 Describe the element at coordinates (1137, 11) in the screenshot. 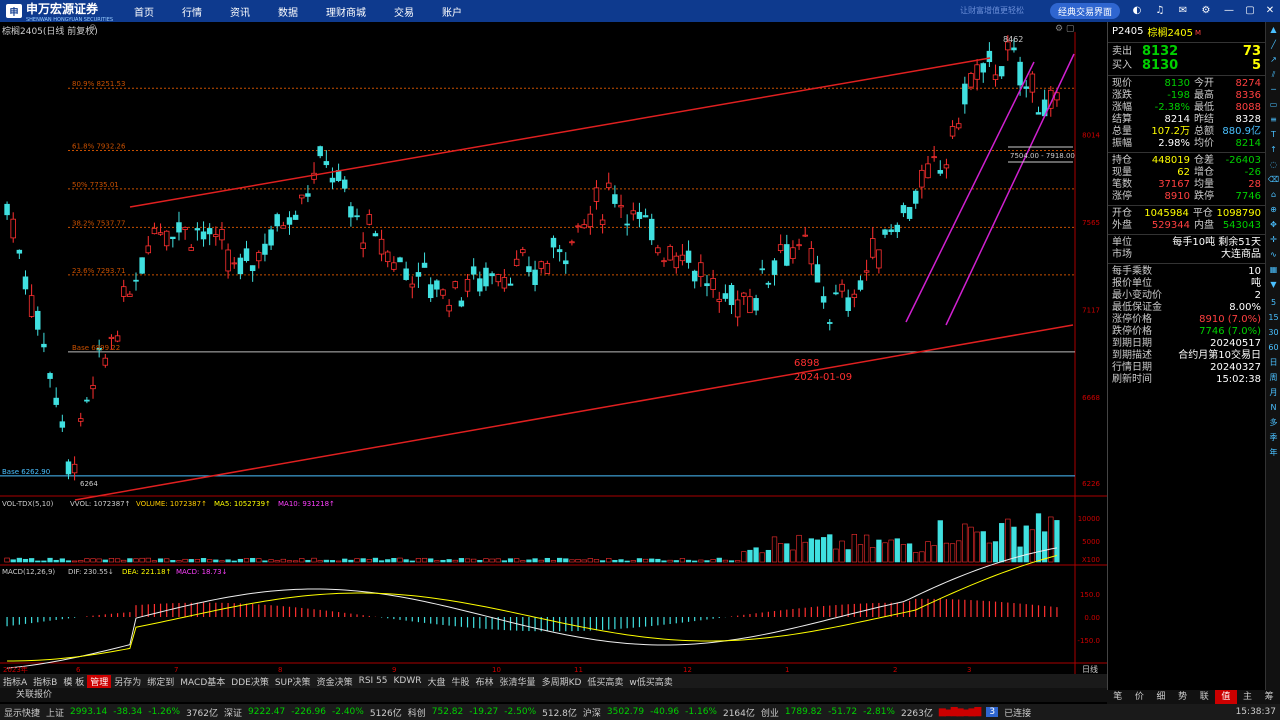

I see `theme-icon: ◐` at that location.